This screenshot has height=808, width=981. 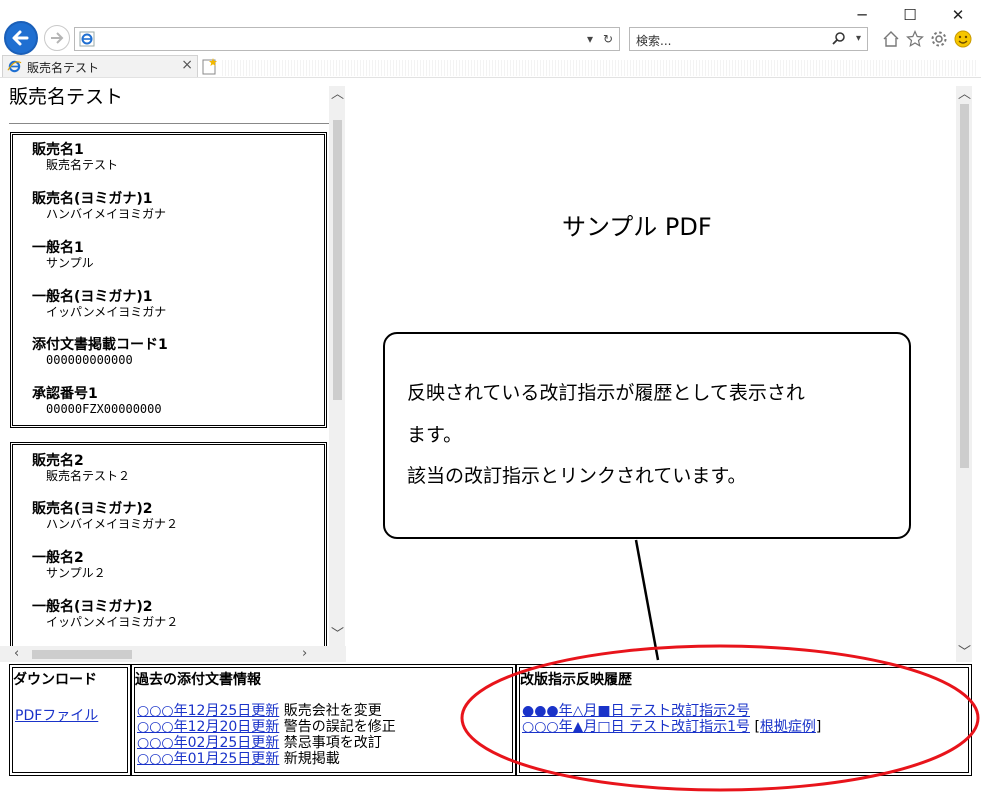 I want to click on list-item: ○○○年12月20日更新 警告の誤記を修正, so click(x=266, y=727).